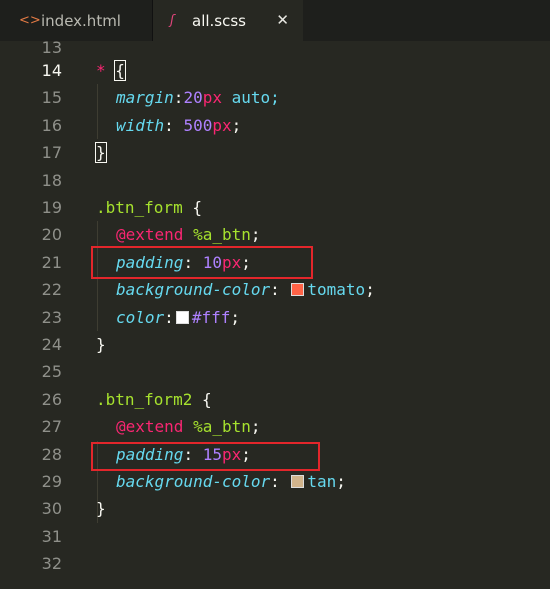 This screenshot has width=550, height=589. What do you see at coordinates (51, 454) in the screenshot?
I see `line-number: 28` at bounding box center [51, 454].